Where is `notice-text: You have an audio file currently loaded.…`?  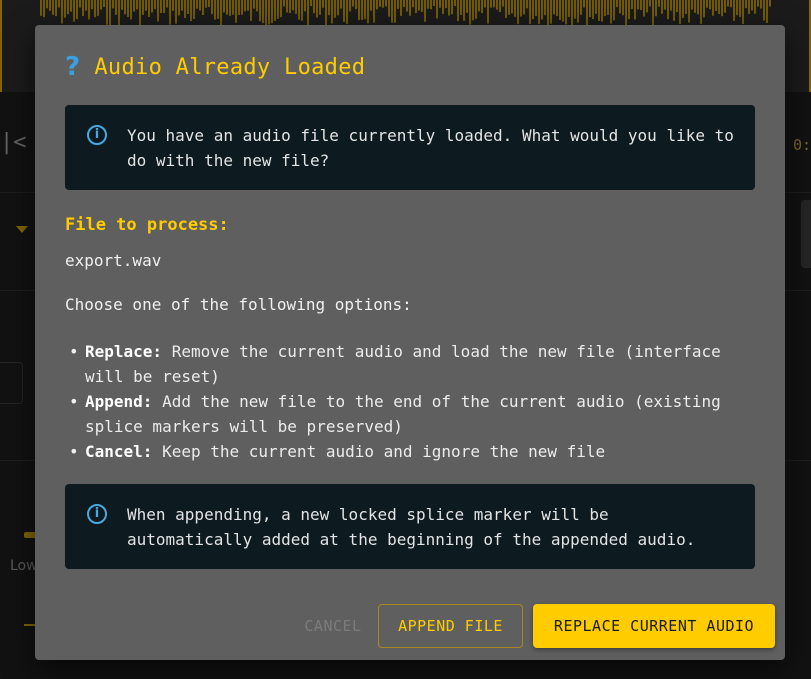
notice-text: You have an audio file currently loaded.… is located at coordinates (430, 148).